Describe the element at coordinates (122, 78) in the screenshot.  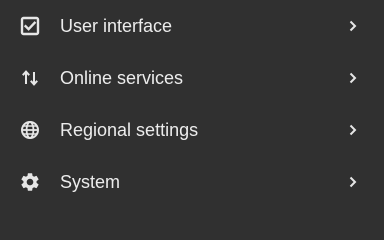
I see `menu-item-label: Online services` at that location.